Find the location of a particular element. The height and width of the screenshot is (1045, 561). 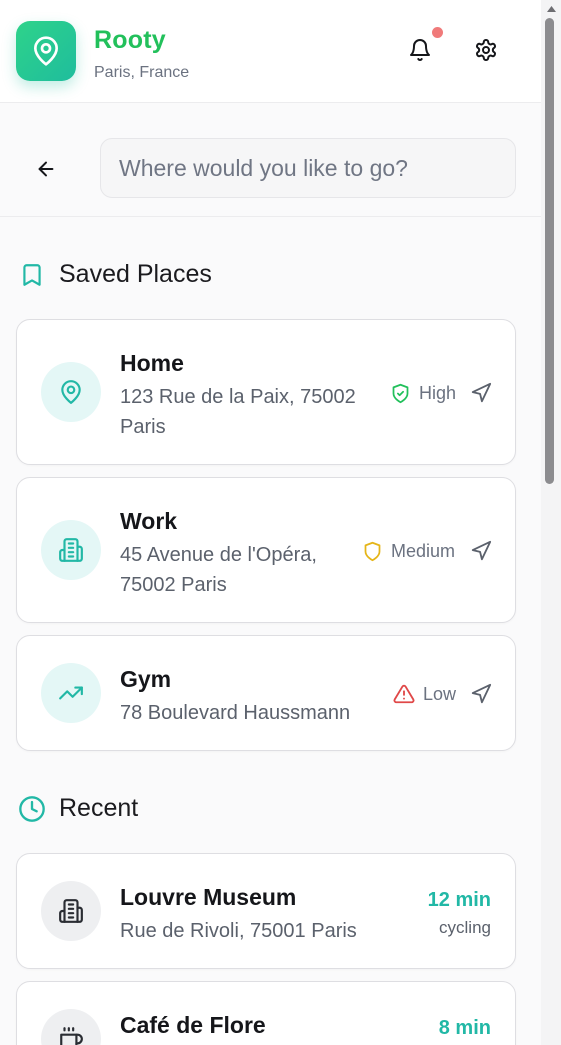

place-name: Gym is located at coordinates (146, 679).